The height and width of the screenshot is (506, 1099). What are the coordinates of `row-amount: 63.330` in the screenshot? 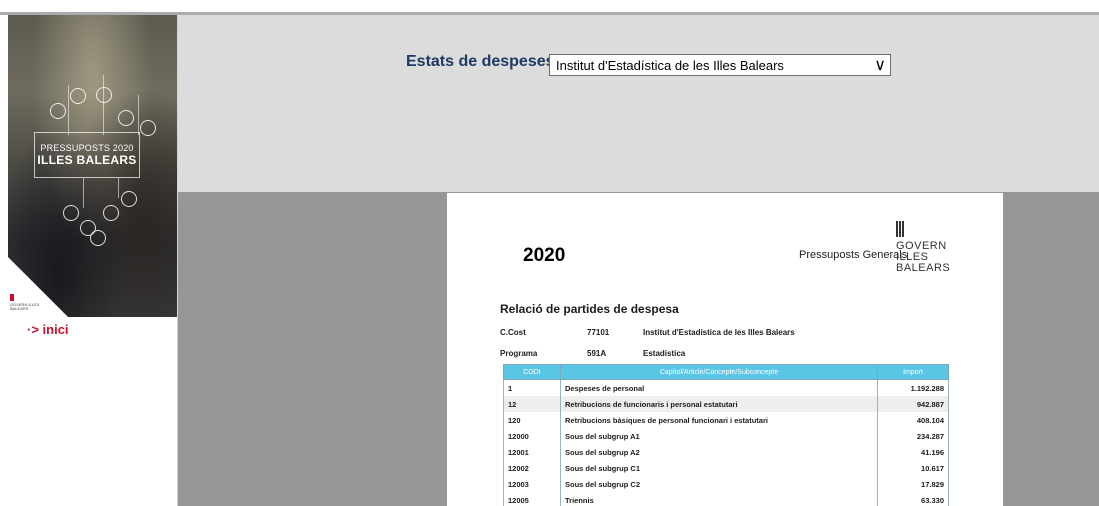 It's located at (913, 499).